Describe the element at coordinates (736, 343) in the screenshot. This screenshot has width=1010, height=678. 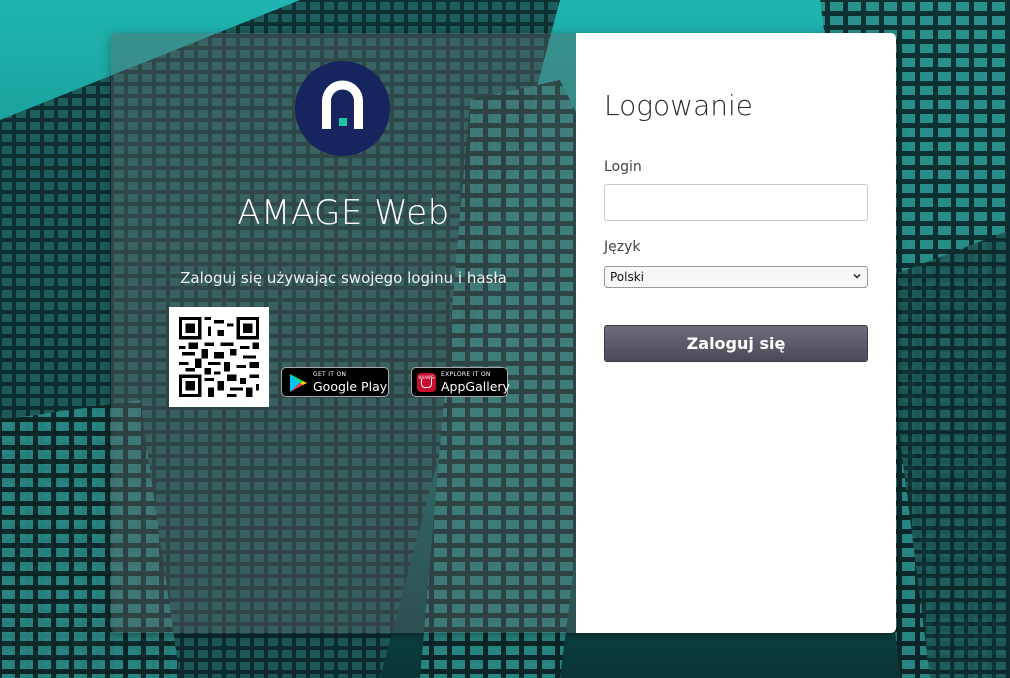
I see `login-button: Zaloguj się` at that location.